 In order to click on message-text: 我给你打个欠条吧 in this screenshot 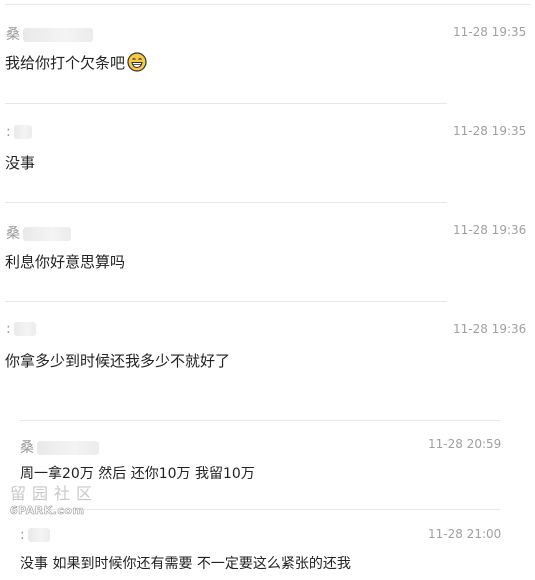, I will do `click(76, 64)`.